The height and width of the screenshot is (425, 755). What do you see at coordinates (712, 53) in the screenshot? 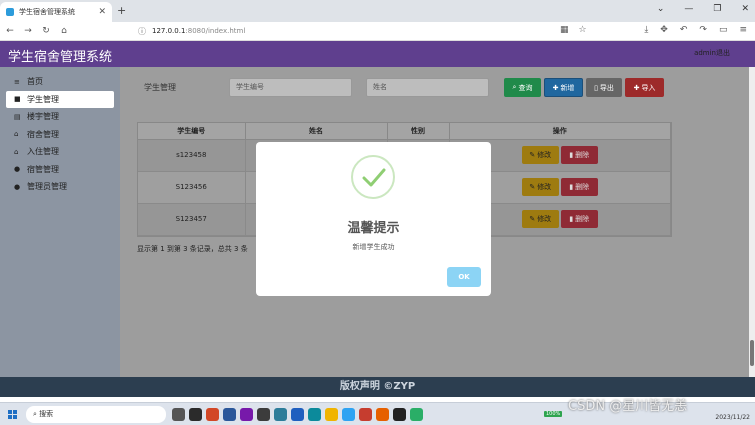
I see `logout-link: admin退出` at bounding box center [712, 53].